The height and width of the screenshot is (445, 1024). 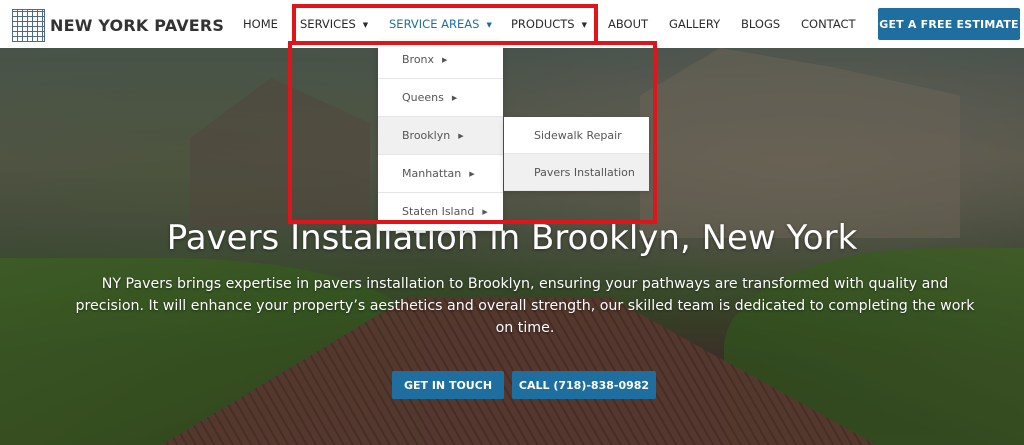 I want to click on nav-services: SERVICES ▼, so click(x=334, y=24).